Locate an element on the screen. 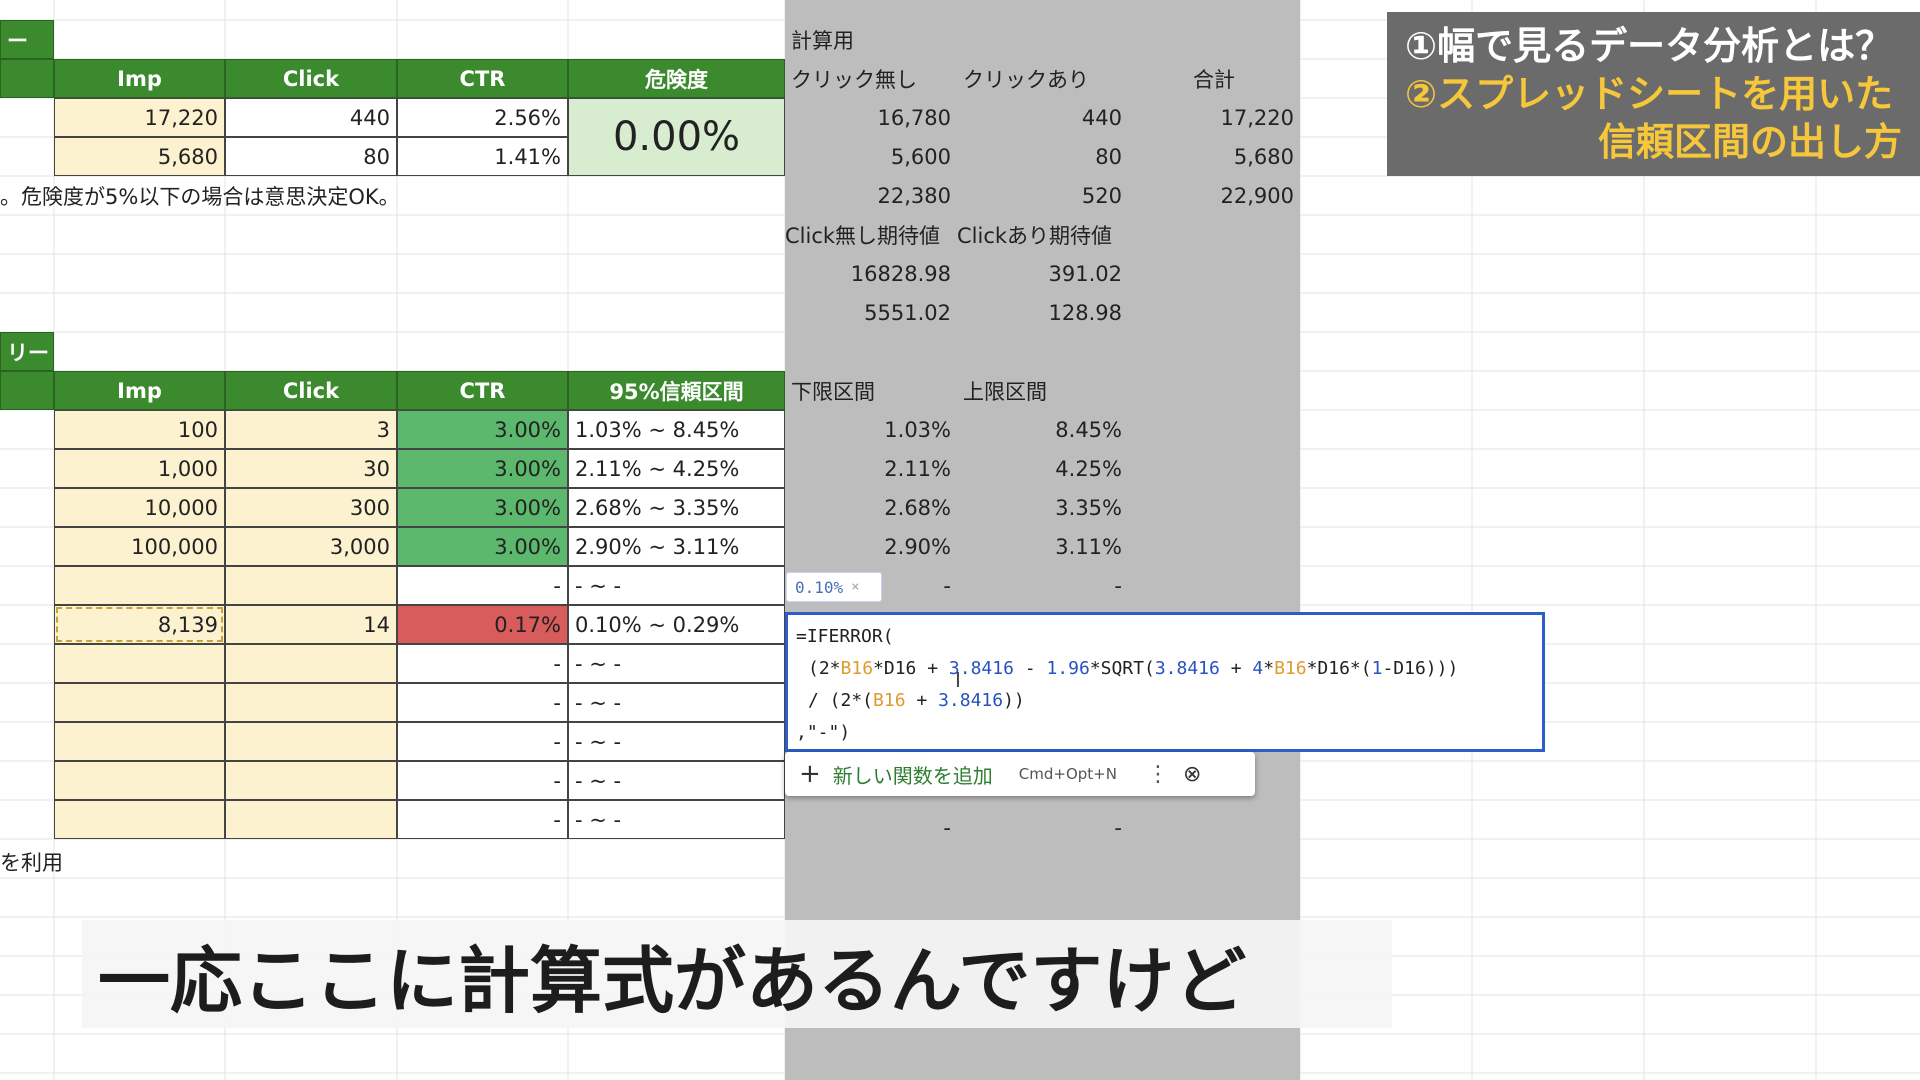 This screenshot has height=1080, width=1920. ci-cell-imp: 8,139 is located at coordinates (139, 624).